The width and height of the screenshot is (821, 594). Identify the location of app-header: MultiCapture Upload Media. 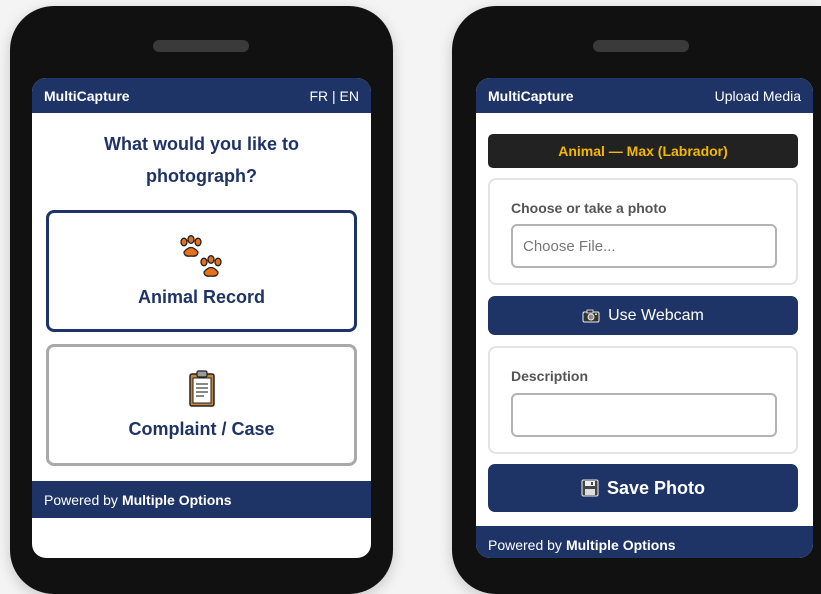
(644, 95).